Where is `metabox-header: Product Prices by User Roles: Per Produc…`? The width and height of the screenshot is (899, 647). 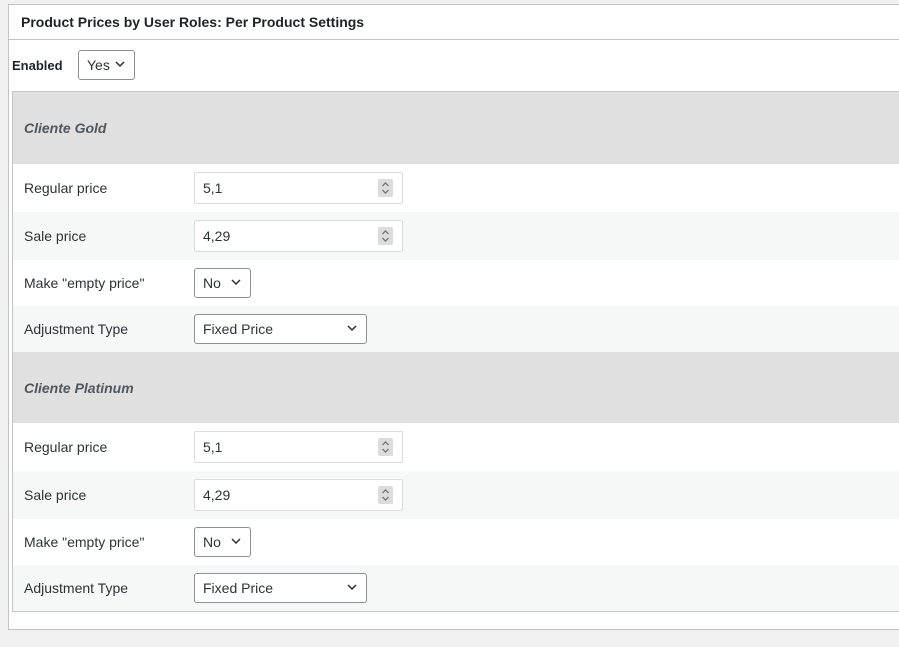
metabox-header: Product Prices by User Roles: Per Produc… is located at coordinates (454, 22).